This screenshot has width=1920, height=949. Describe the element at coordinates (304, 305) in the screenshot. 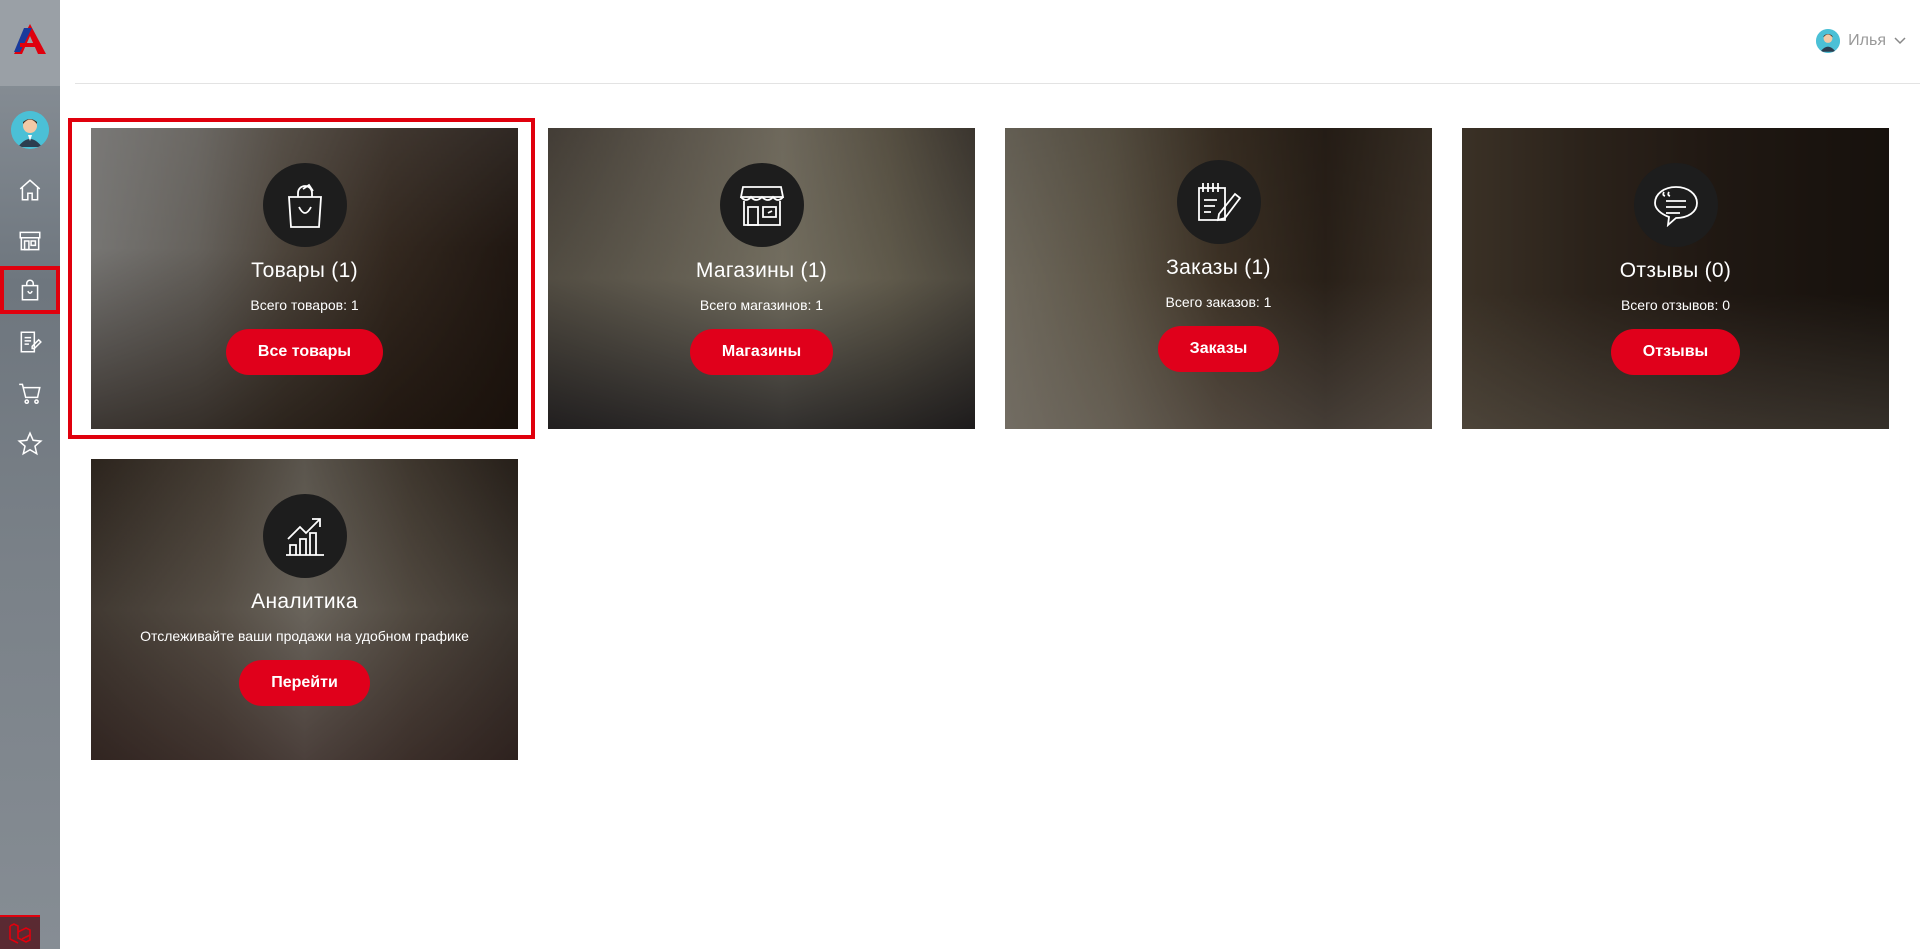

I see `card-subtitle: Всего товаров: 1` at that location.